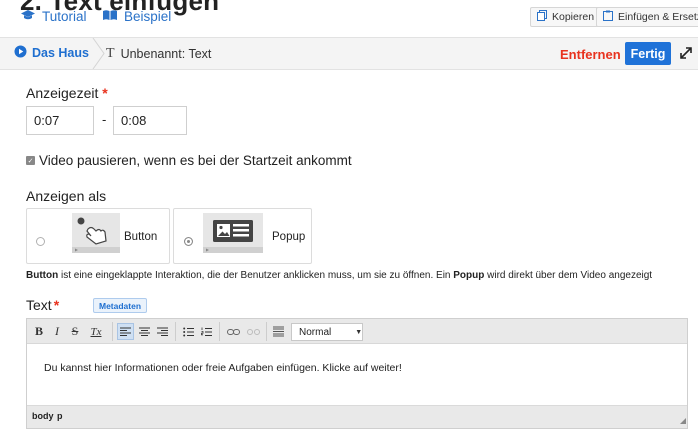 This screenshot has width=698, height=429. What do you see at coordinates (683, 421) in the screenshot?
I see `resize-handle-icon` at bounding box center [683, 421].